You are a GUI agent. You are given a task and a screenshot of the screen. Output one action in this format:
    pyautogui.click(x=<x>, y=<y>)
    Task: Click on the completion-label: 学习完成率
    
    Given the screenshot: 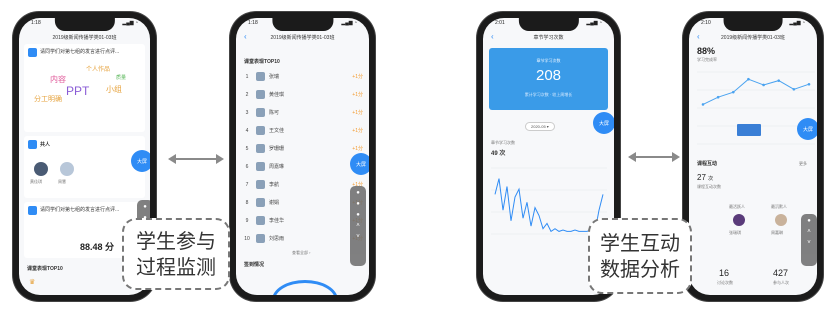 What is the action you would take?
    pyautogui.click(x=707, y=59)
    